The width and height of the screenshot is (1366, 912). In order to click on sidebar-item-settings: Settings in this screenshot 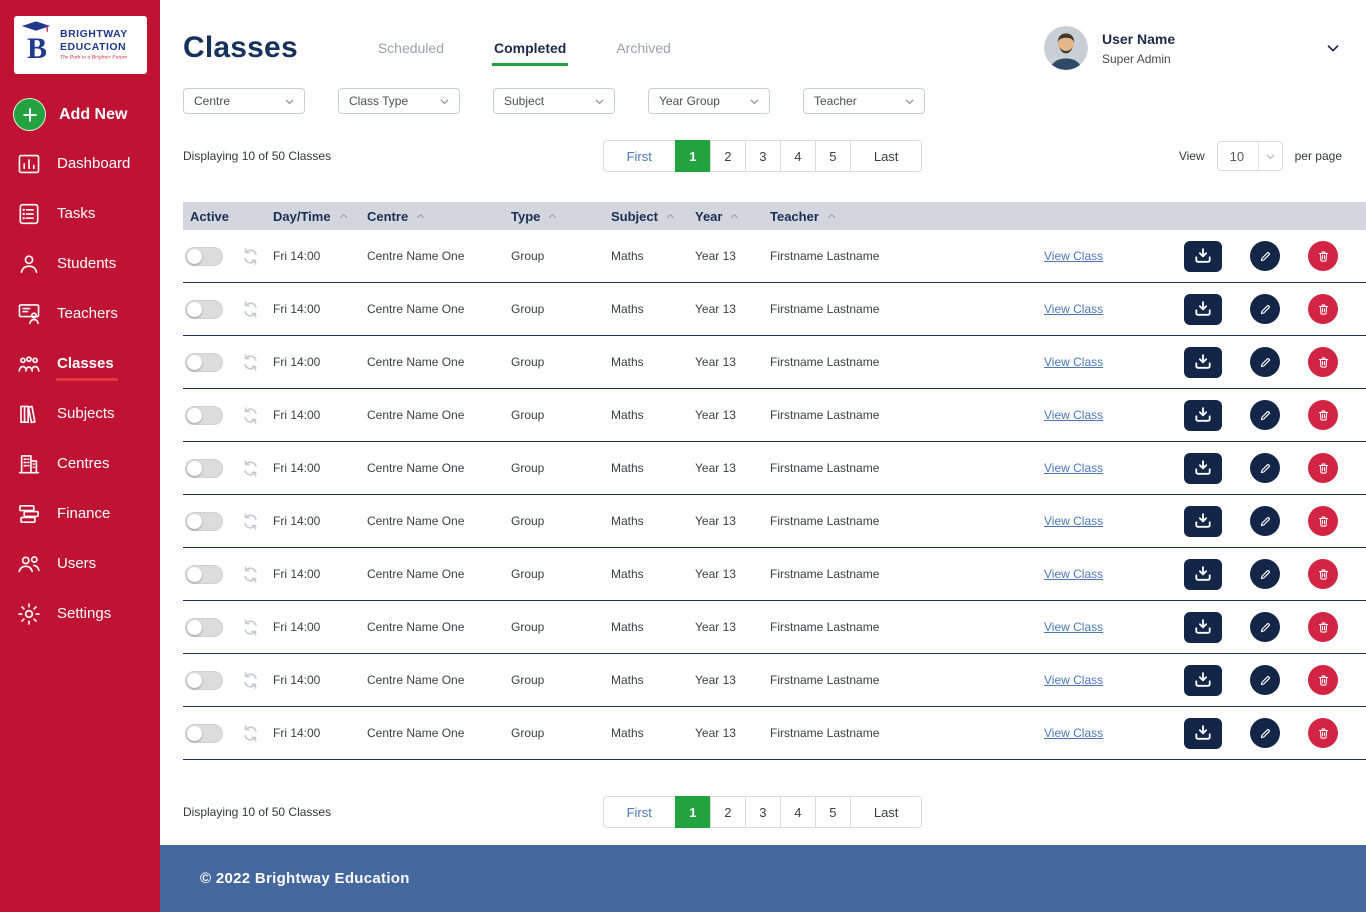, I will do `click(80, 614)`.